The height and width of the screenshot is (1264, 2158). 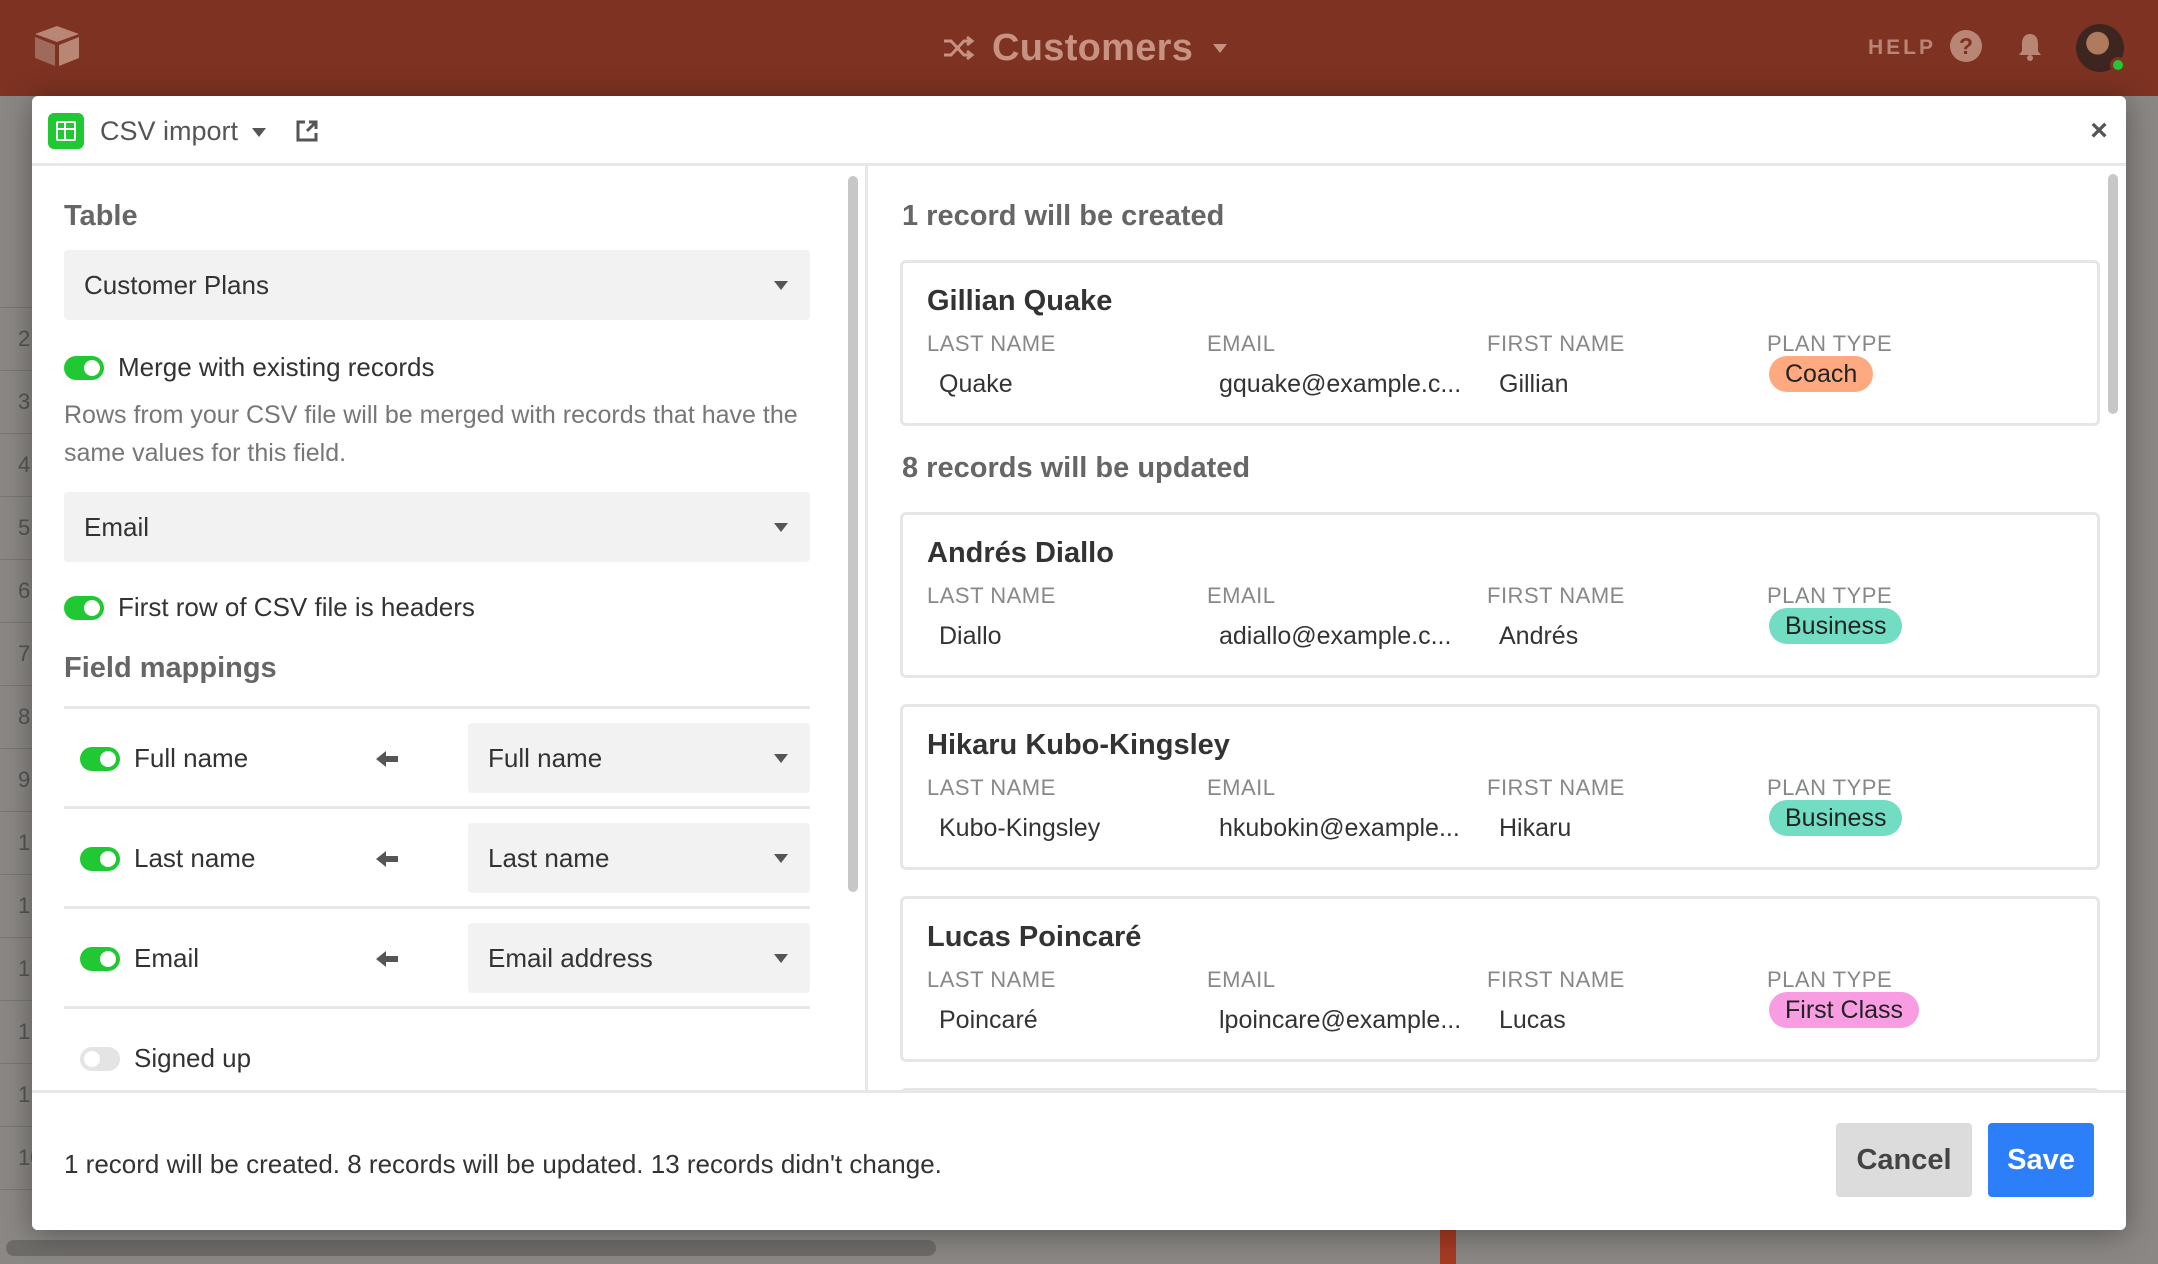 I want to click on dialog-header: CSV import ×, so click(x=1079, y=131).